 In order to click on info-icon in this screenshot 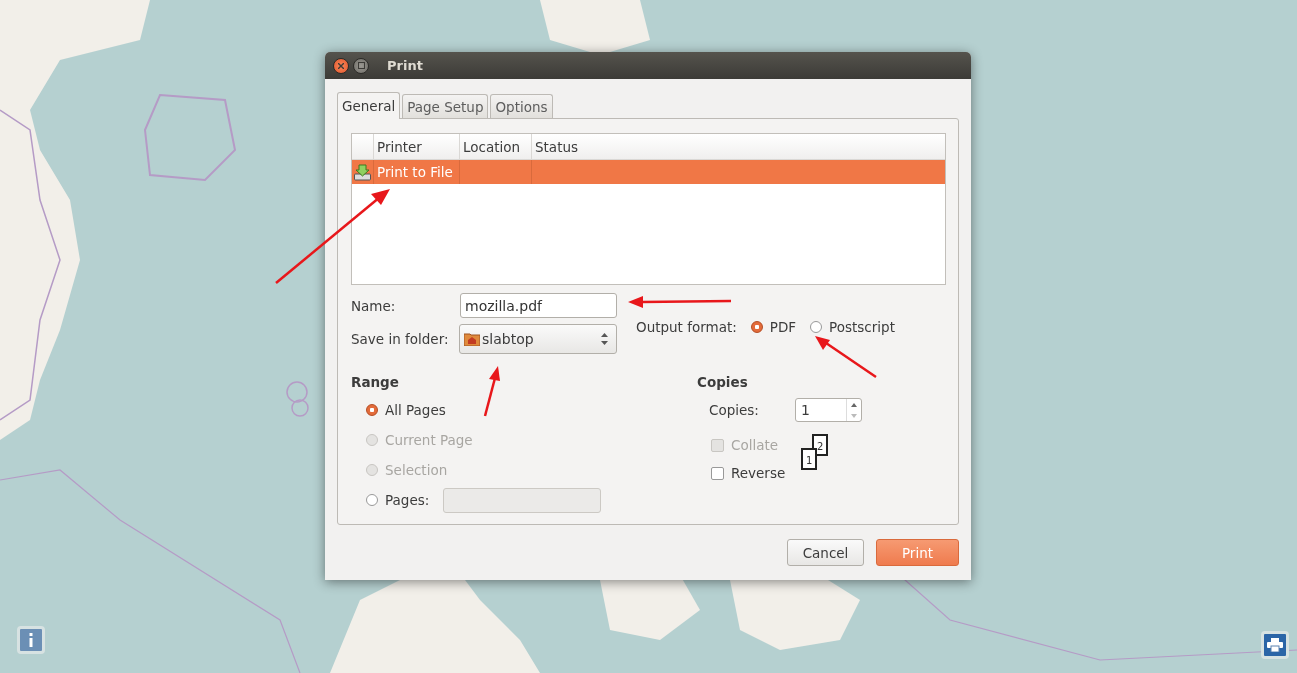, I will do `click(31, 640)`.